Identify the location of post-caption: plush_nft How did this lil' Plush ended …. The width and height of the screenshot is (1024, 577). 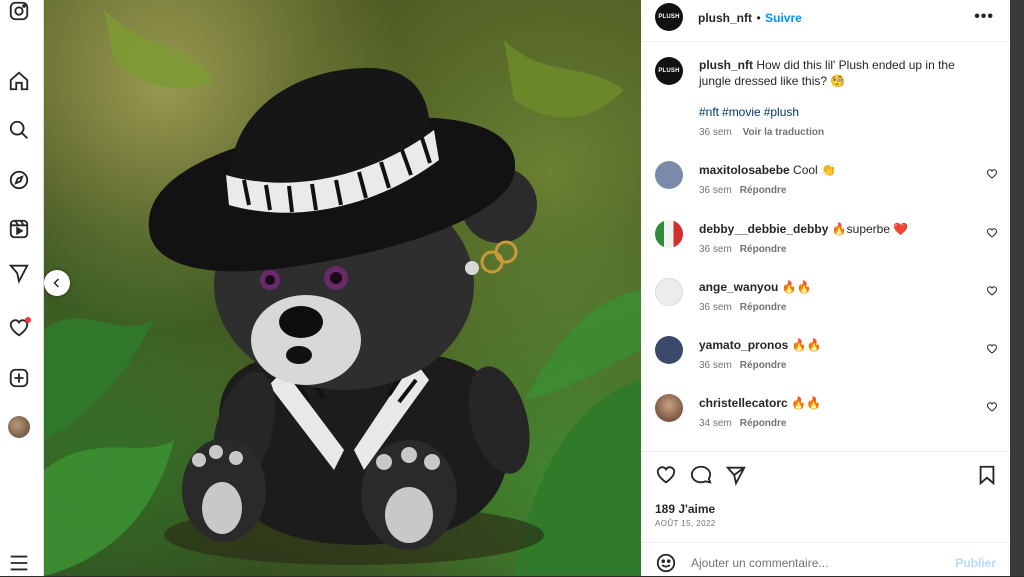
(844, 73).